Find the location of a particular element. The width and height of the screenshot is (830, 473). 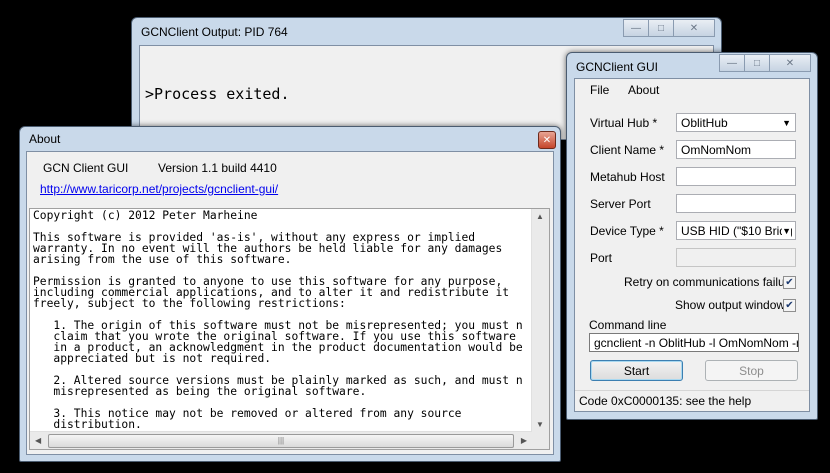

show-output-checkbox: ✔ is located at coordinates (789, 305).